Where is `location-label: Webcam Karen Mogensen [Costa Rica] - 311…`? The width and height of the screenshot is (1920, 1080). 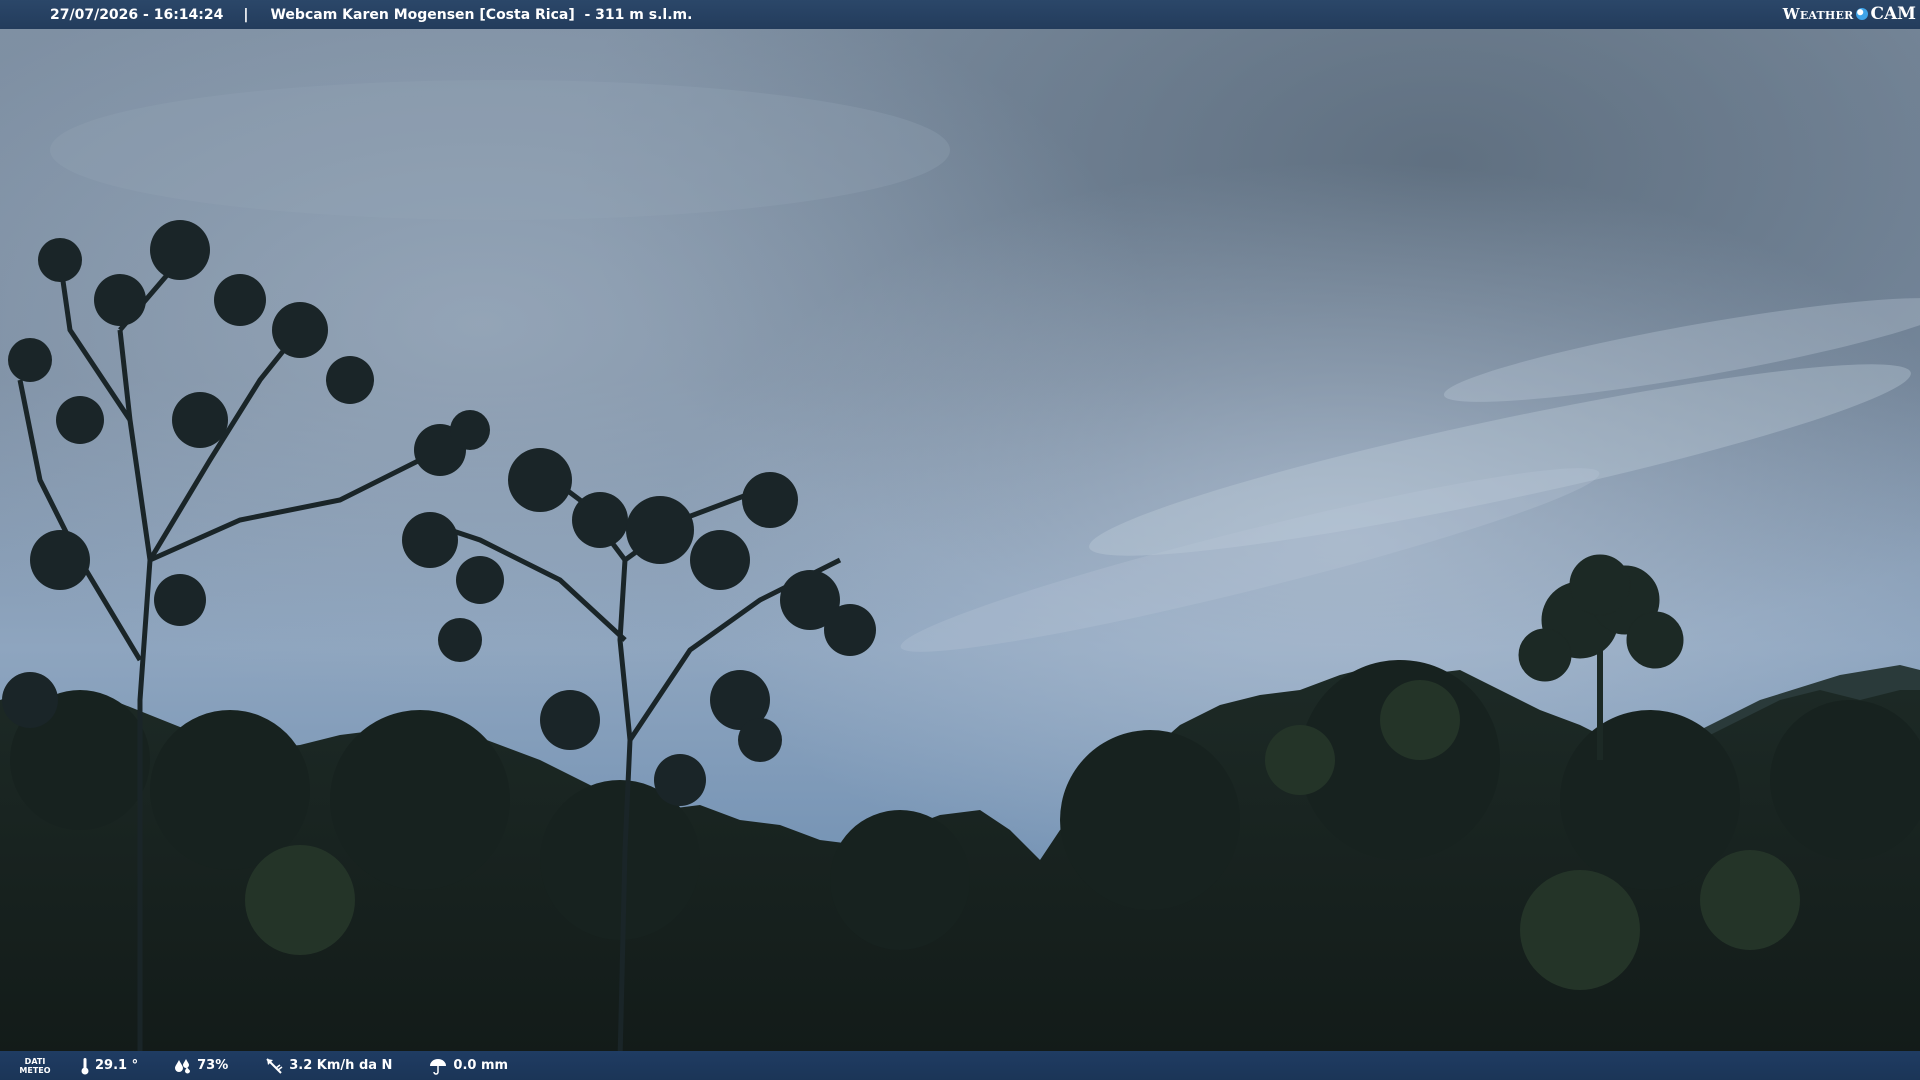 location-label: Webcam Karen Mogensen [Costa Rica] - 311… is located at coordinates (481, 14).